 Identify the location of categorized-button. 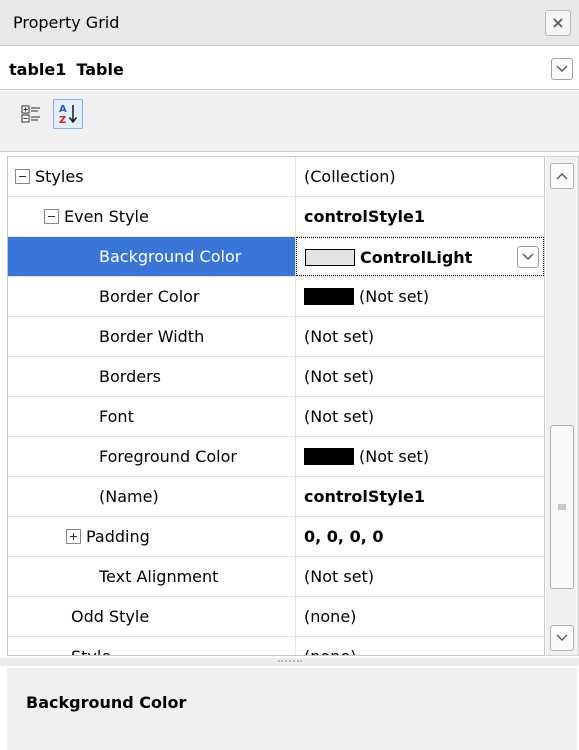
(31, 114).